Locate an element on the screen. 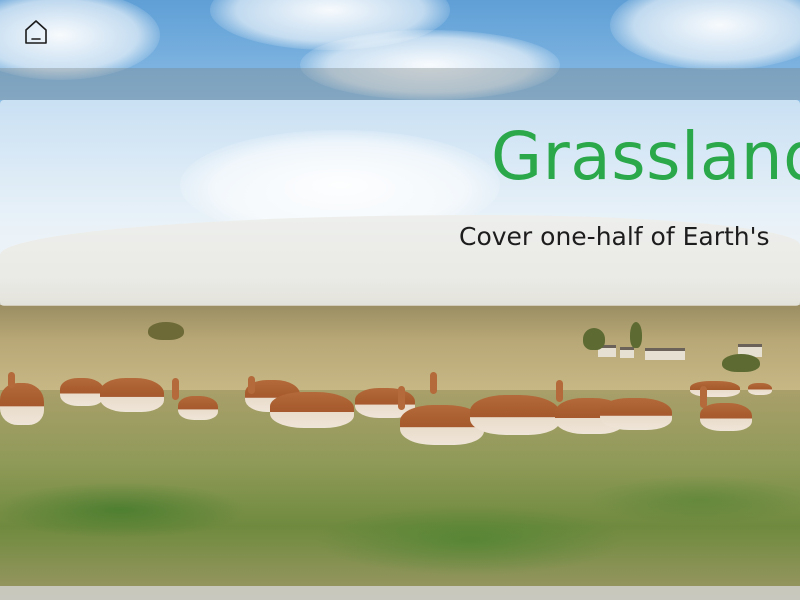  home-icon is located at coordinates (36, 32).